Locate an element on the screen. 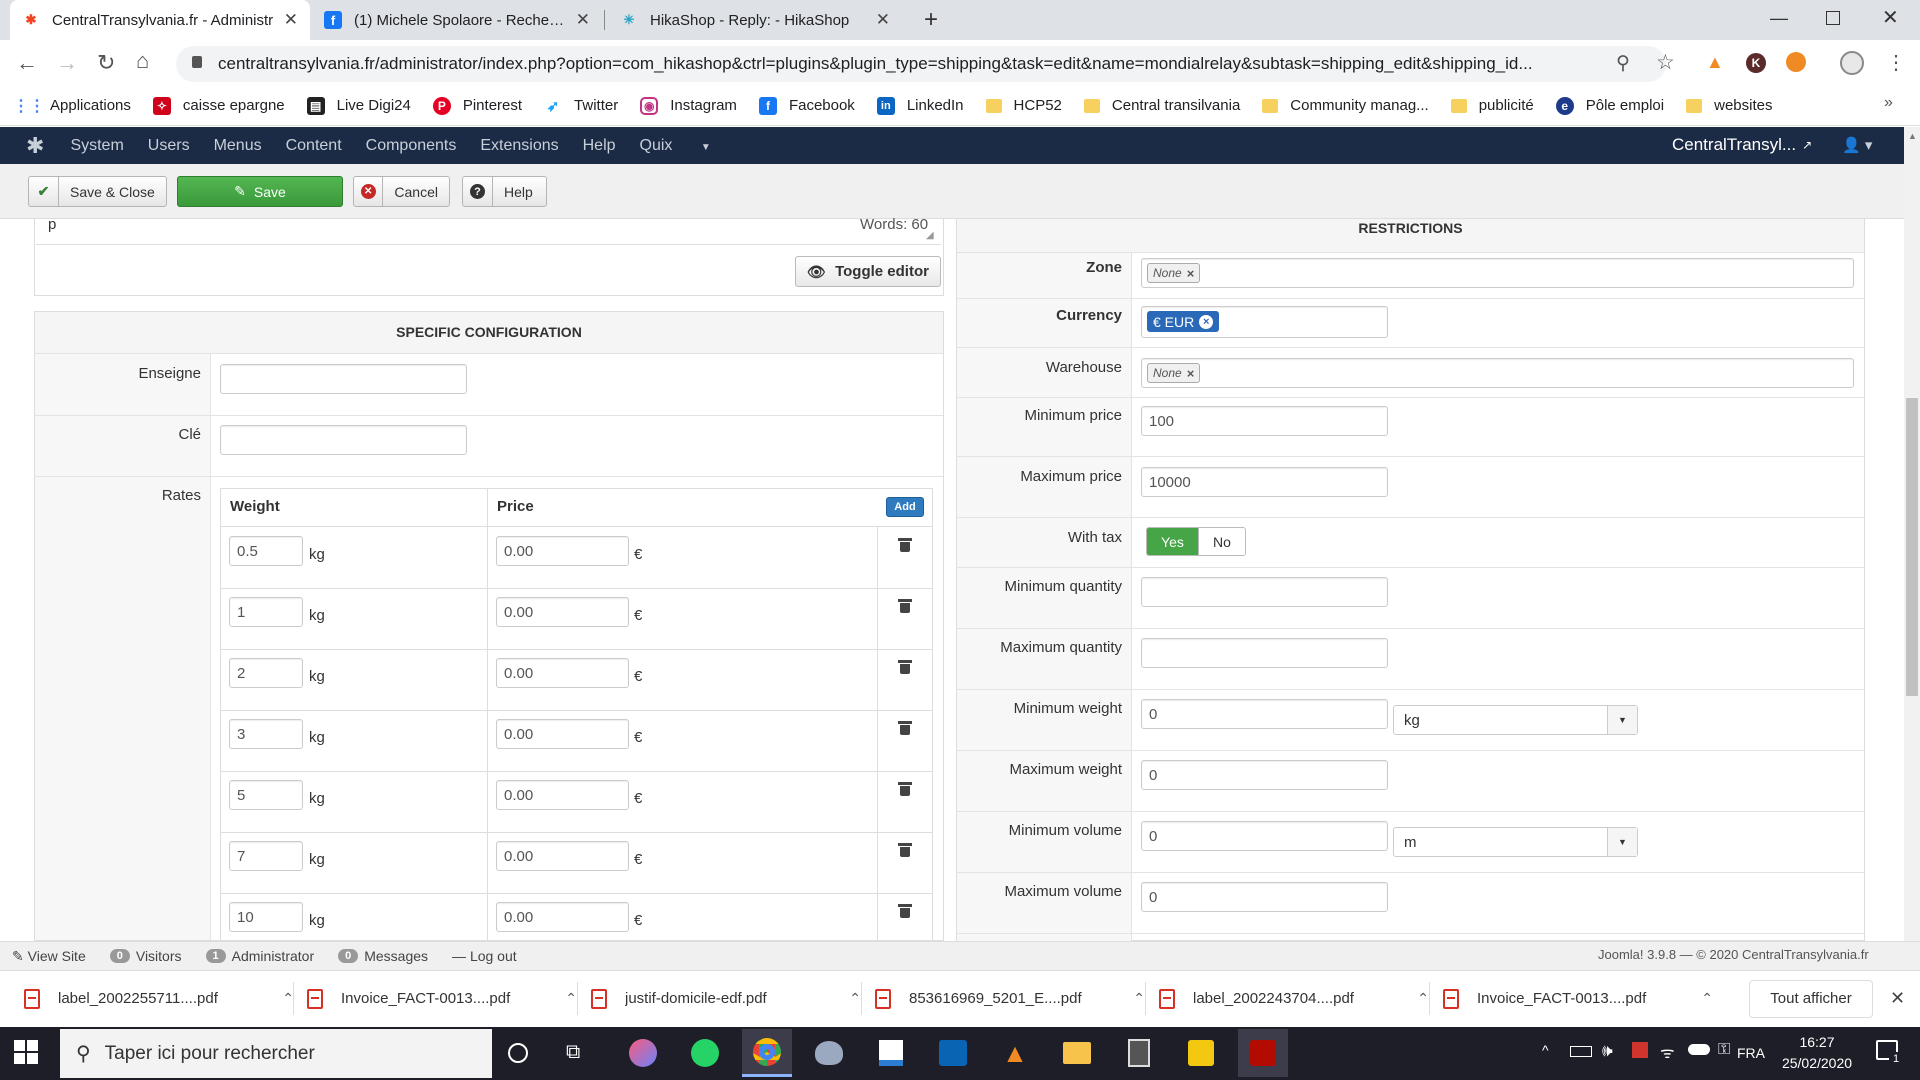 The image size is (1920, 1080). with-tax-toggle: Yes No is located at coordinates (1196, 541).